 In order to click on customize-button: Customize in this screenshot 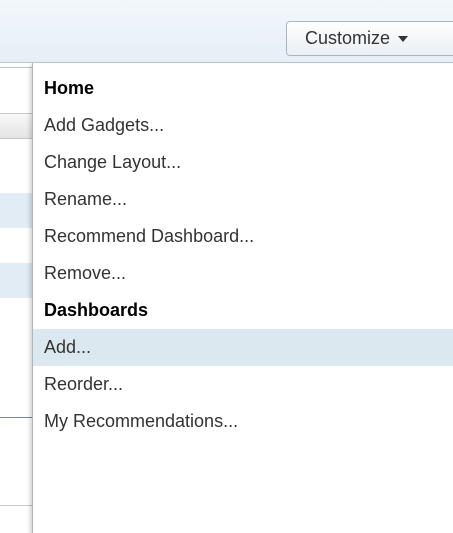, I will do `click(369, 38)`.